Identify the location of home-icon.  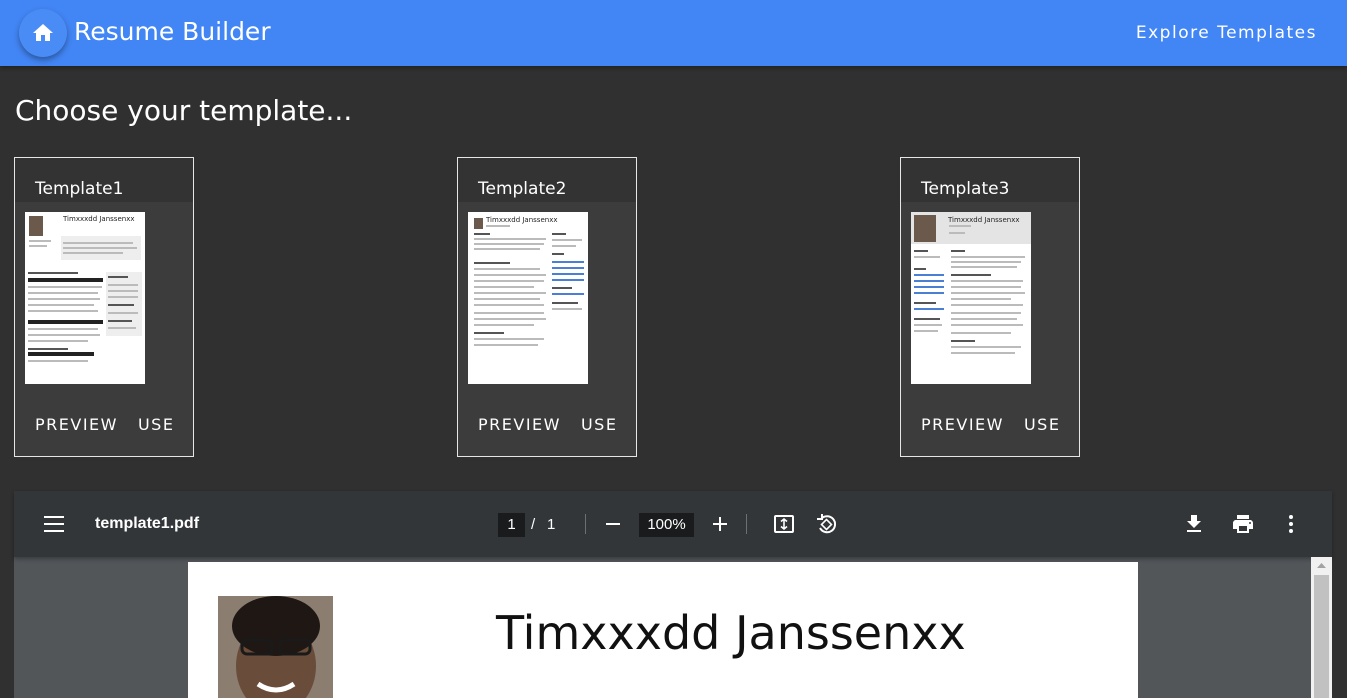
(43, 32).